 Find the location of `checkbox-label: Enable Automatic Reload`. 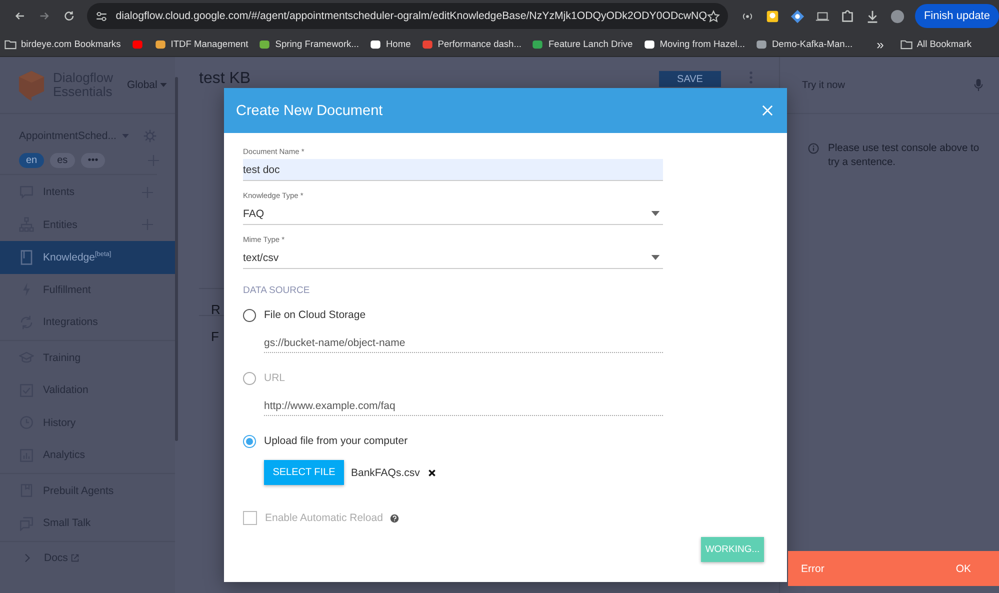

checkbox-label: Enable Automatic Reload is located at coordinates (324, 518).